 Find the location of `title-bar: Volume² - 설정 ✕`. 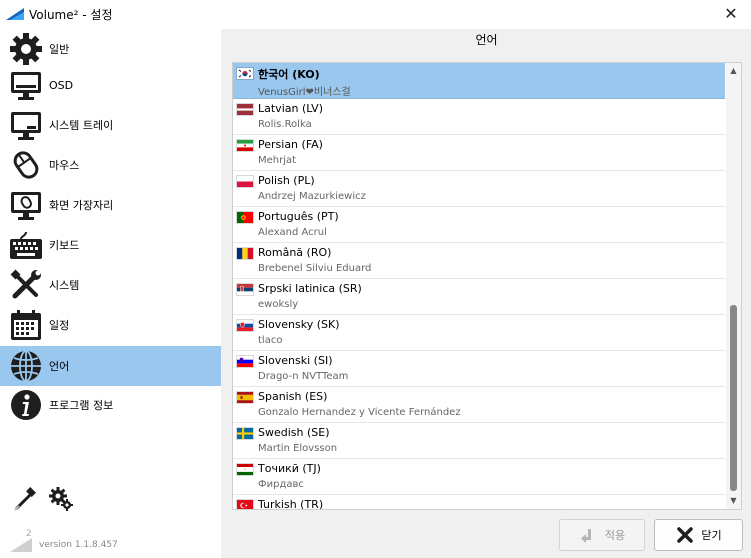

title-bar: Volume² - 설정 ✕ is located at coordinates (375, 14).